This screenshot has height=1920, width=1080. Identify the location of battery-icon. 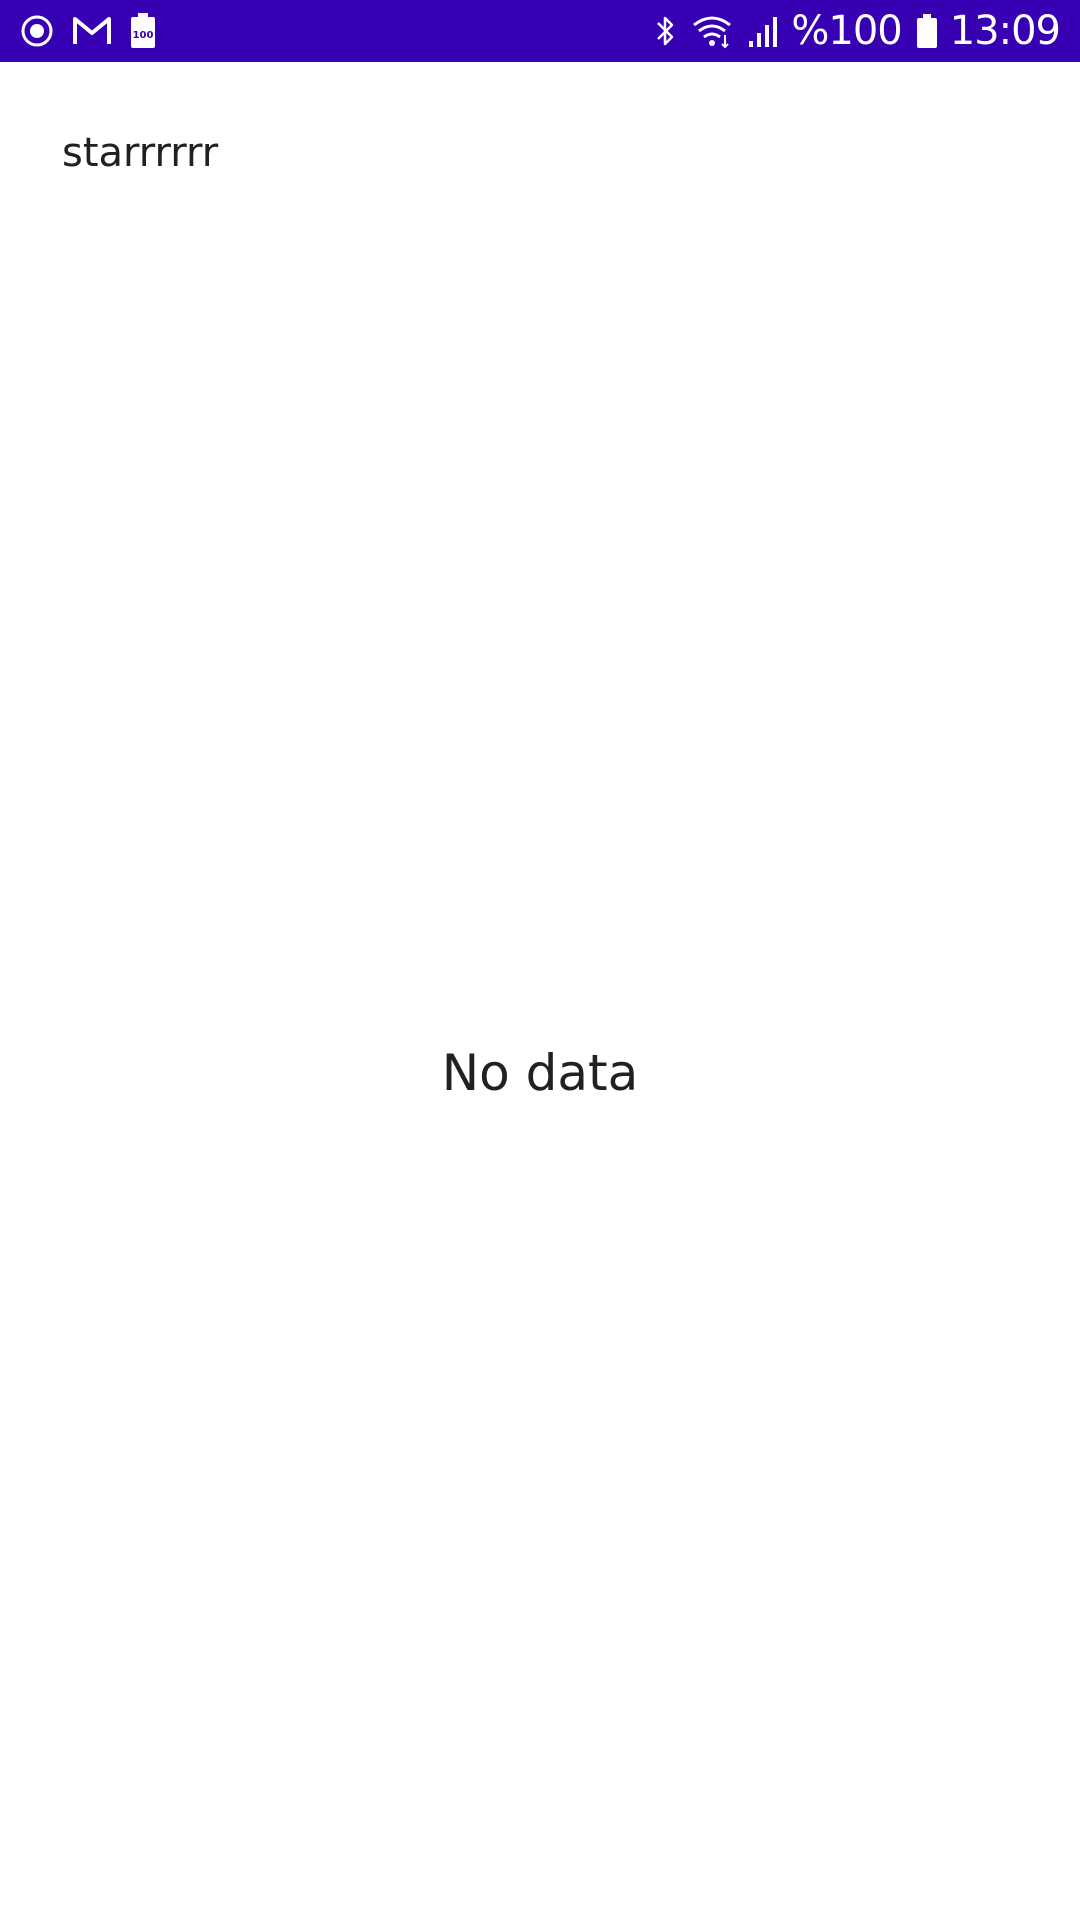
(927, 31).